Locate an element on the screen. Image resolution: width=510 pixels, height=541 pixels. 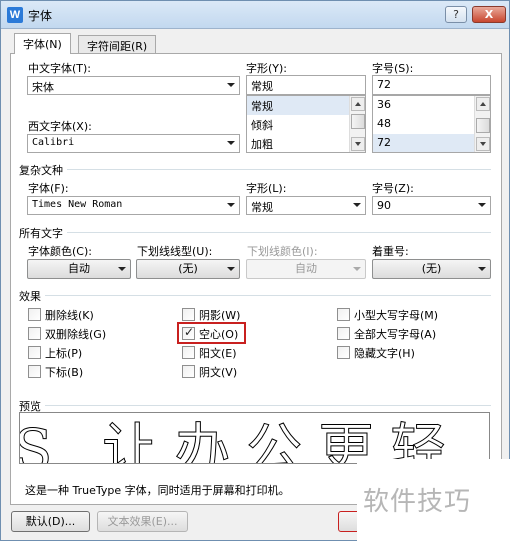
complex-section-title: 复杂文种 is located at coordinates (43, 170).